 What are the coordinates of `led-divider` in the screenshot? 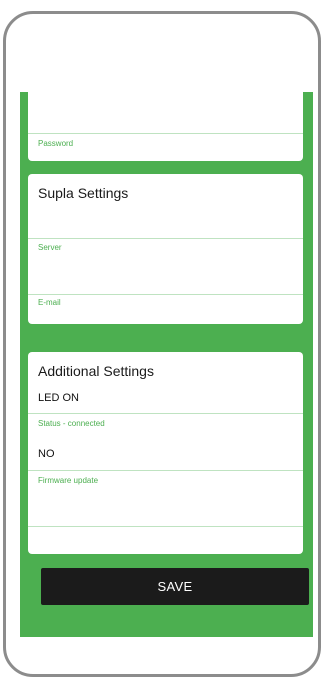 It's located at (165, 413).